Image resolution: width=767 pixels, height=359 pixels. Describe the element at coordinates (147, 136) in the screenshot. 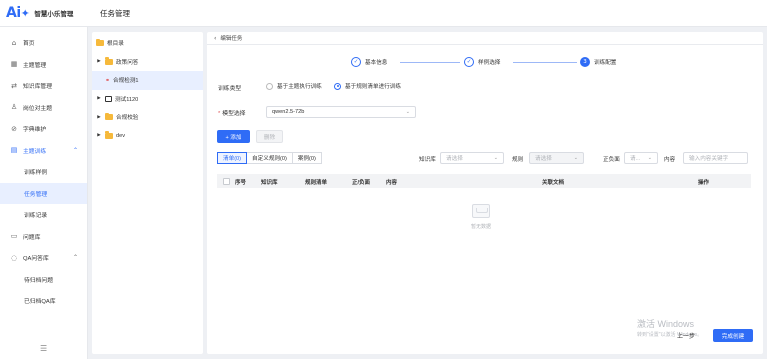

I see `tree-node: ▶ dev` at that location.